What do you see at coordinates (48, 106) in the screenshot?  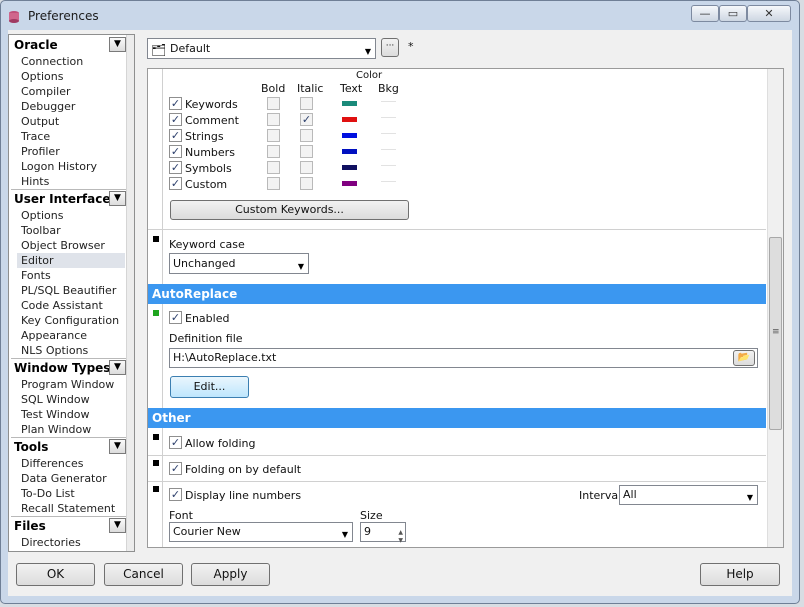 I see `nav-item-debugger: Debugger` at bounding box center [48, 106].